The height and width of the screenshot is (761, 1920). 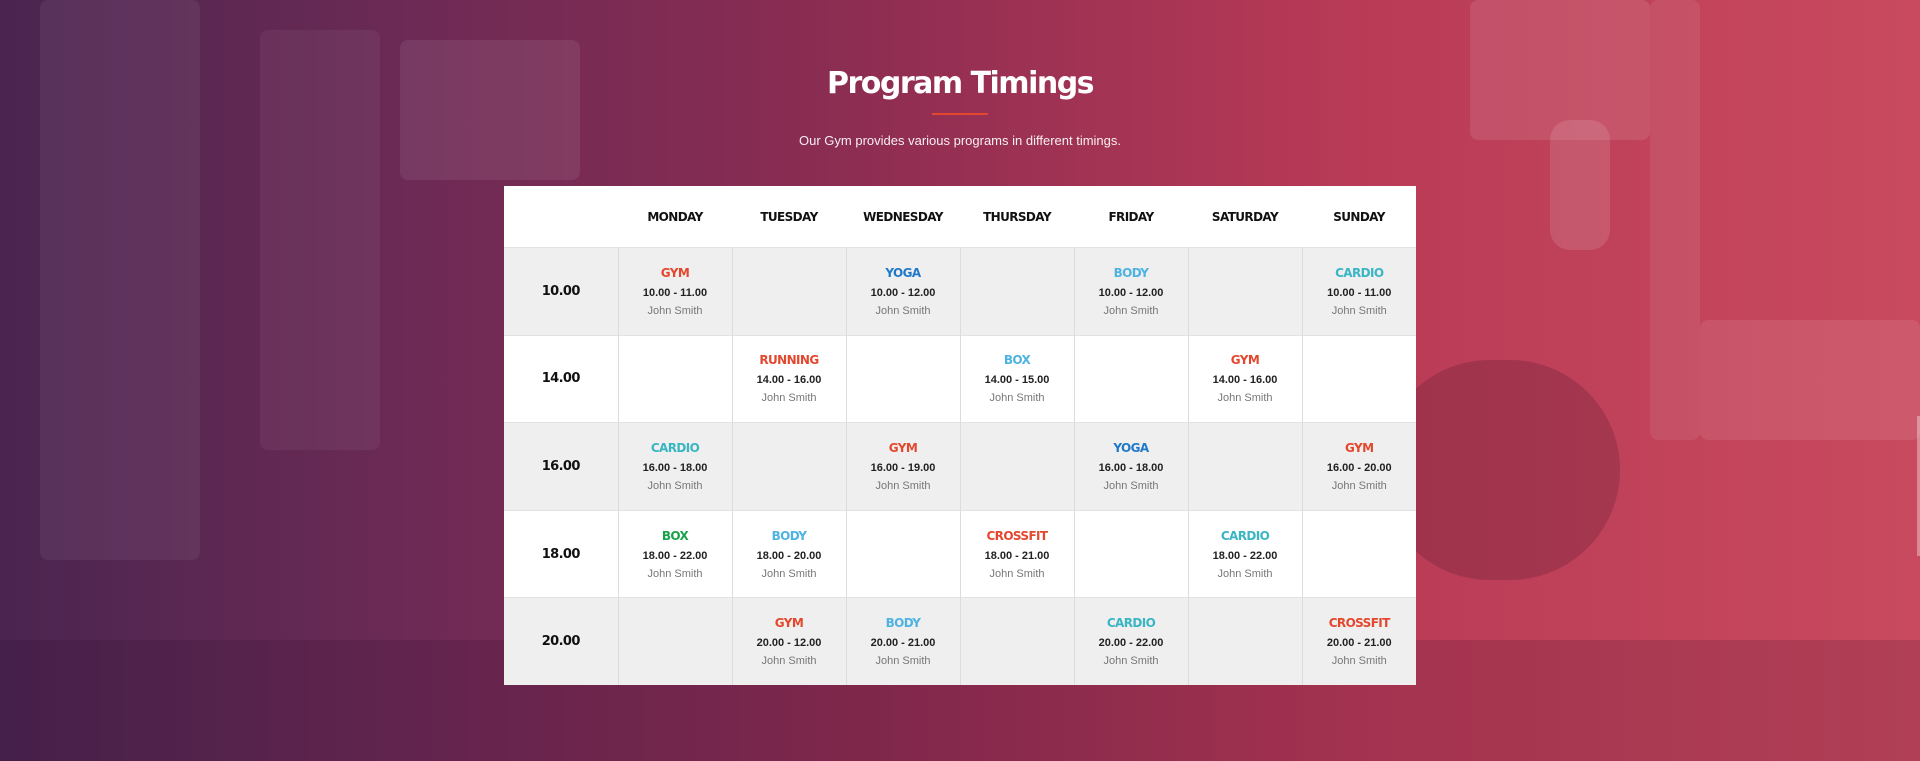 I want to click on program-cell: CARDIO 18.00 - 22.00 John Smith, so click(x=1244, y=553).